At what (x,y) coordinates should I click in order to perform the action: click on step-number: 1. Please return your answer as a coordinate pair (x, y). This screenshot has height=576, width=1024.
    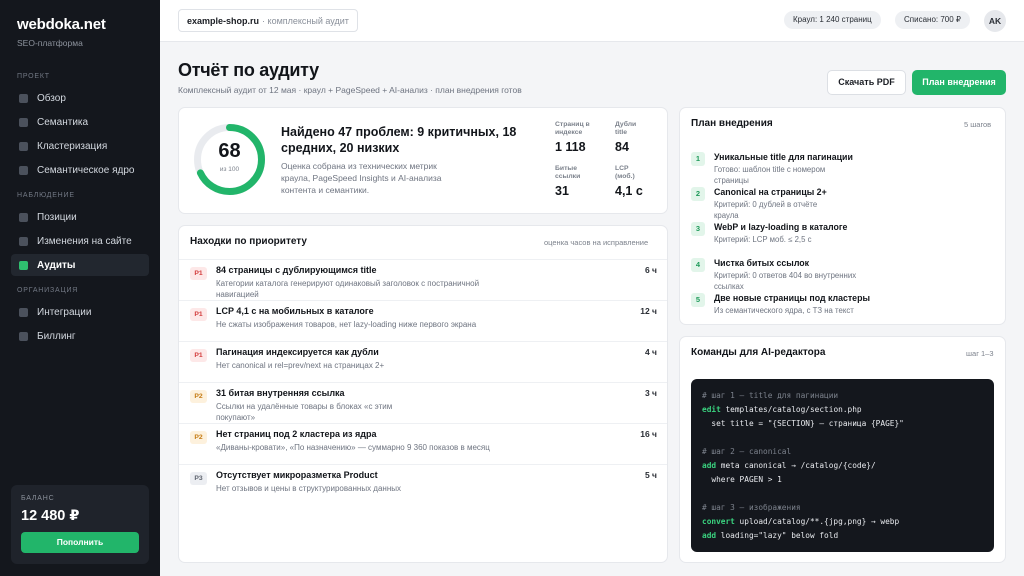
    Looking at the image, I should click on (698, 159).